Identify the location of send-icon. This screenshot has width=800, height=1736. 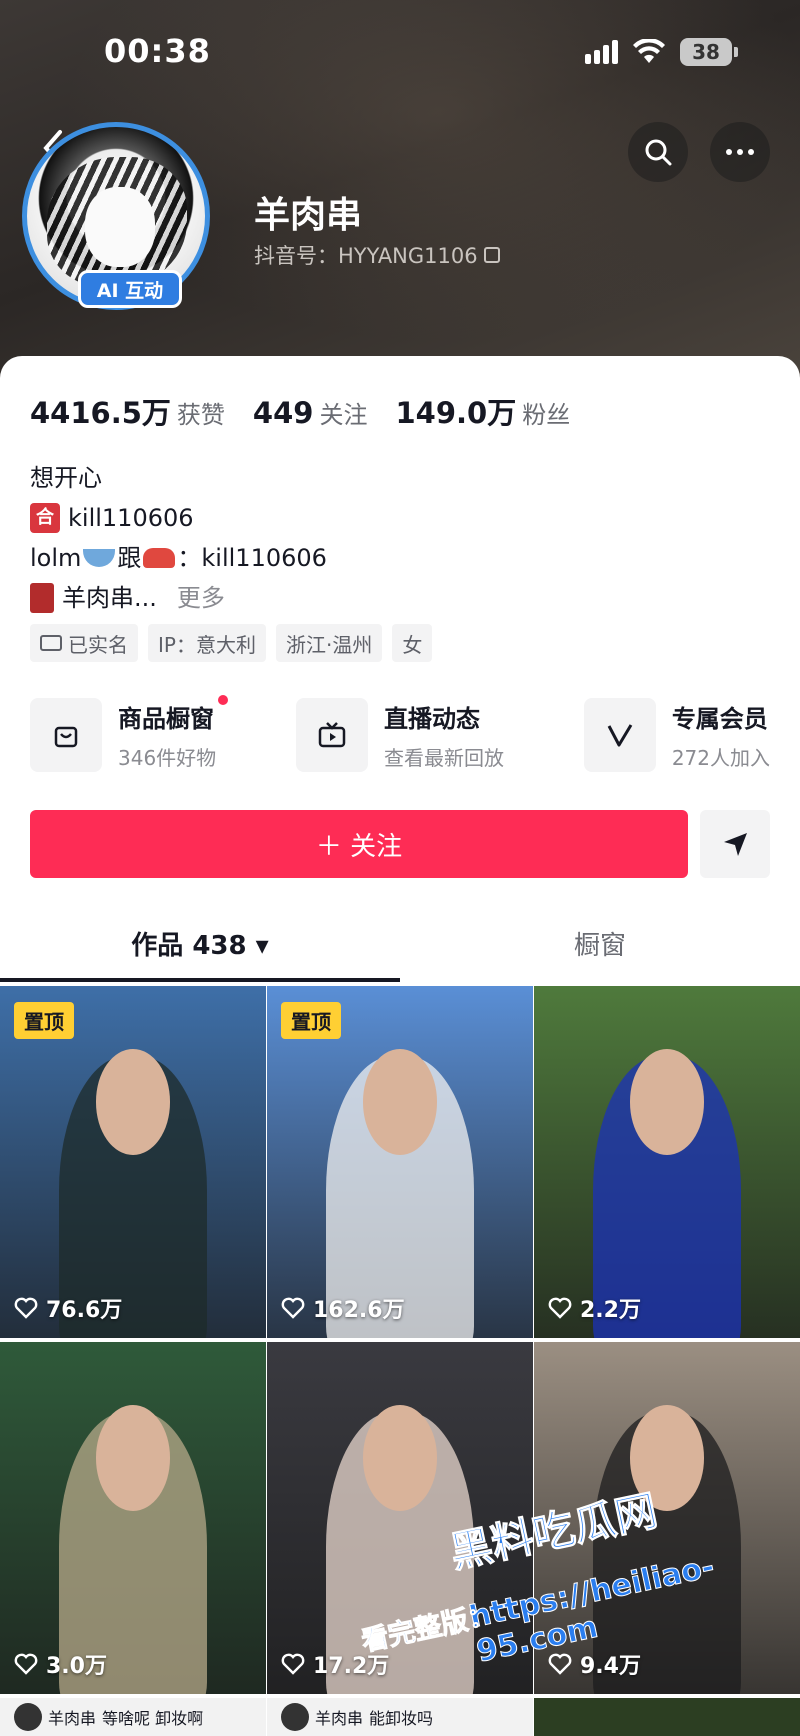
(735, 844).